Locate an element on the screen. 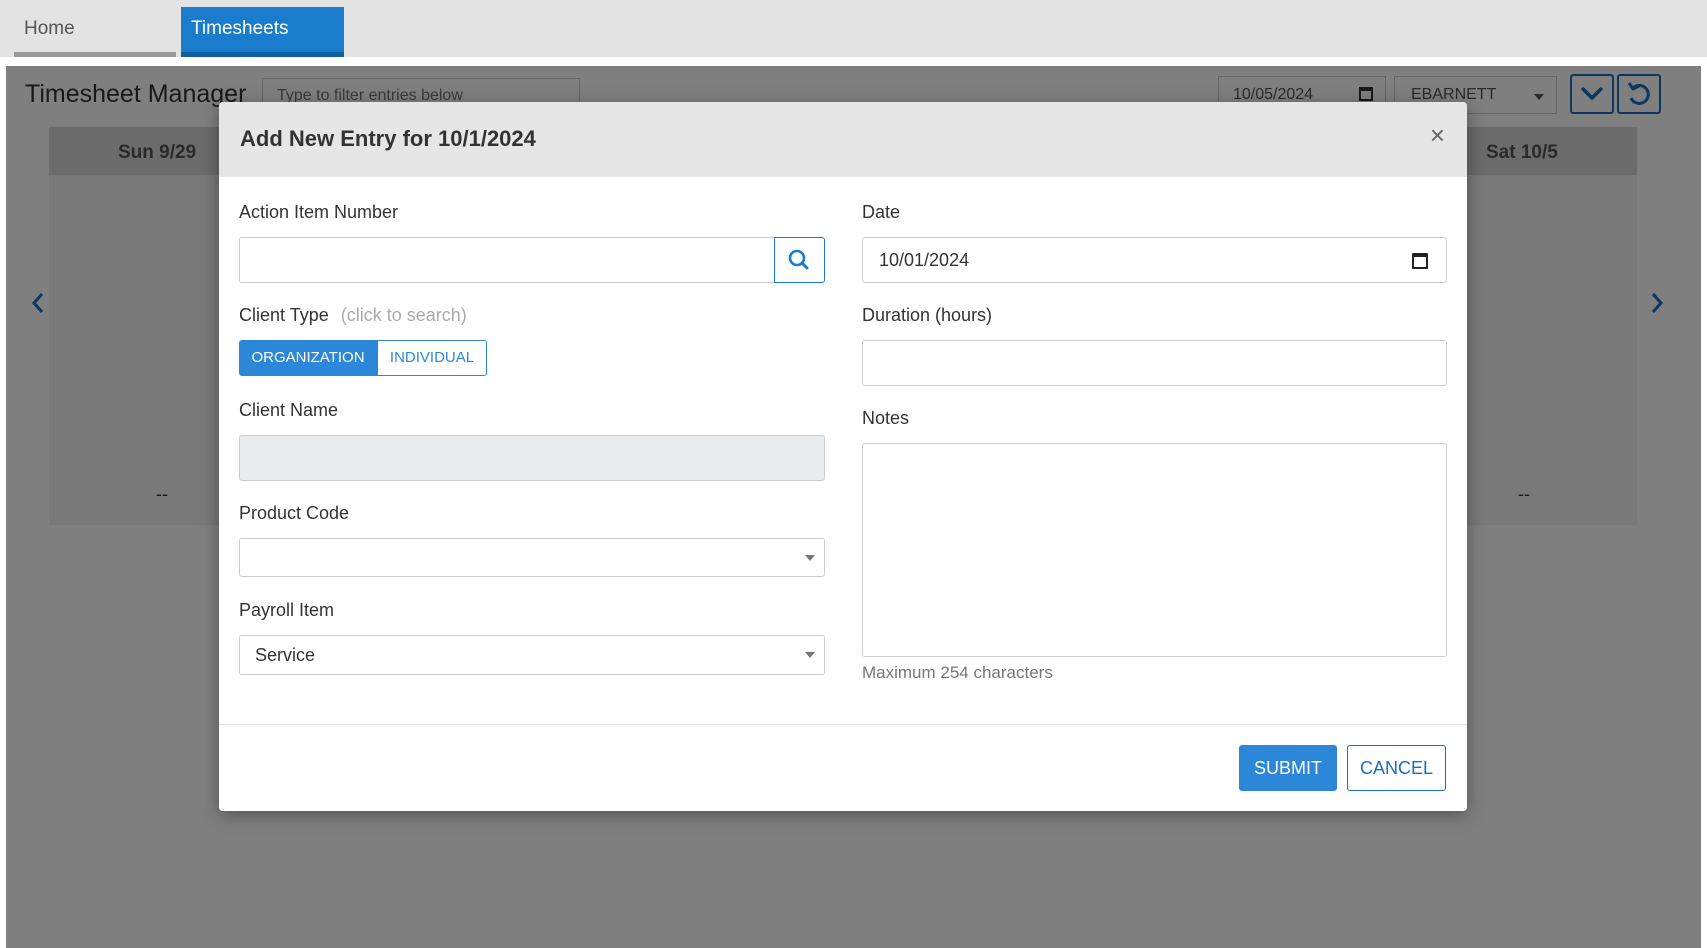  search-icon is located at coordinates (798, 259).